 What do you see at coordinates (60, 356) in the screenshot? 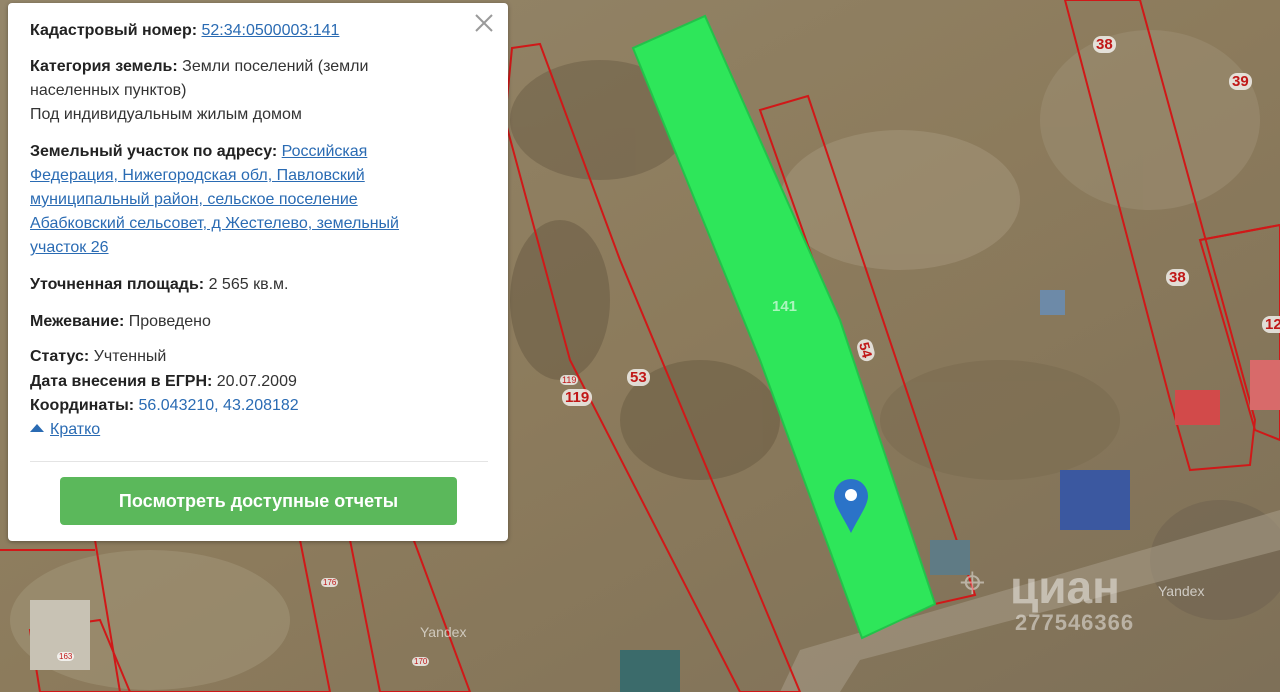
I see `status-label: Статус:` at bounding box center [60, 356].